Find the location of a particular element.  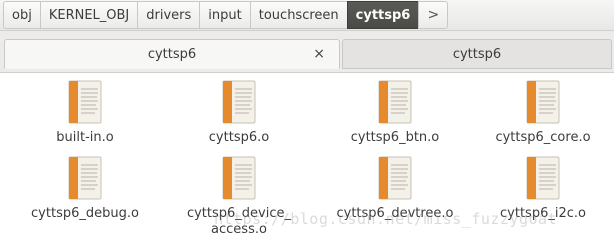

file-item: cyttsp6_debug.o is located at coordinates (85, 189).